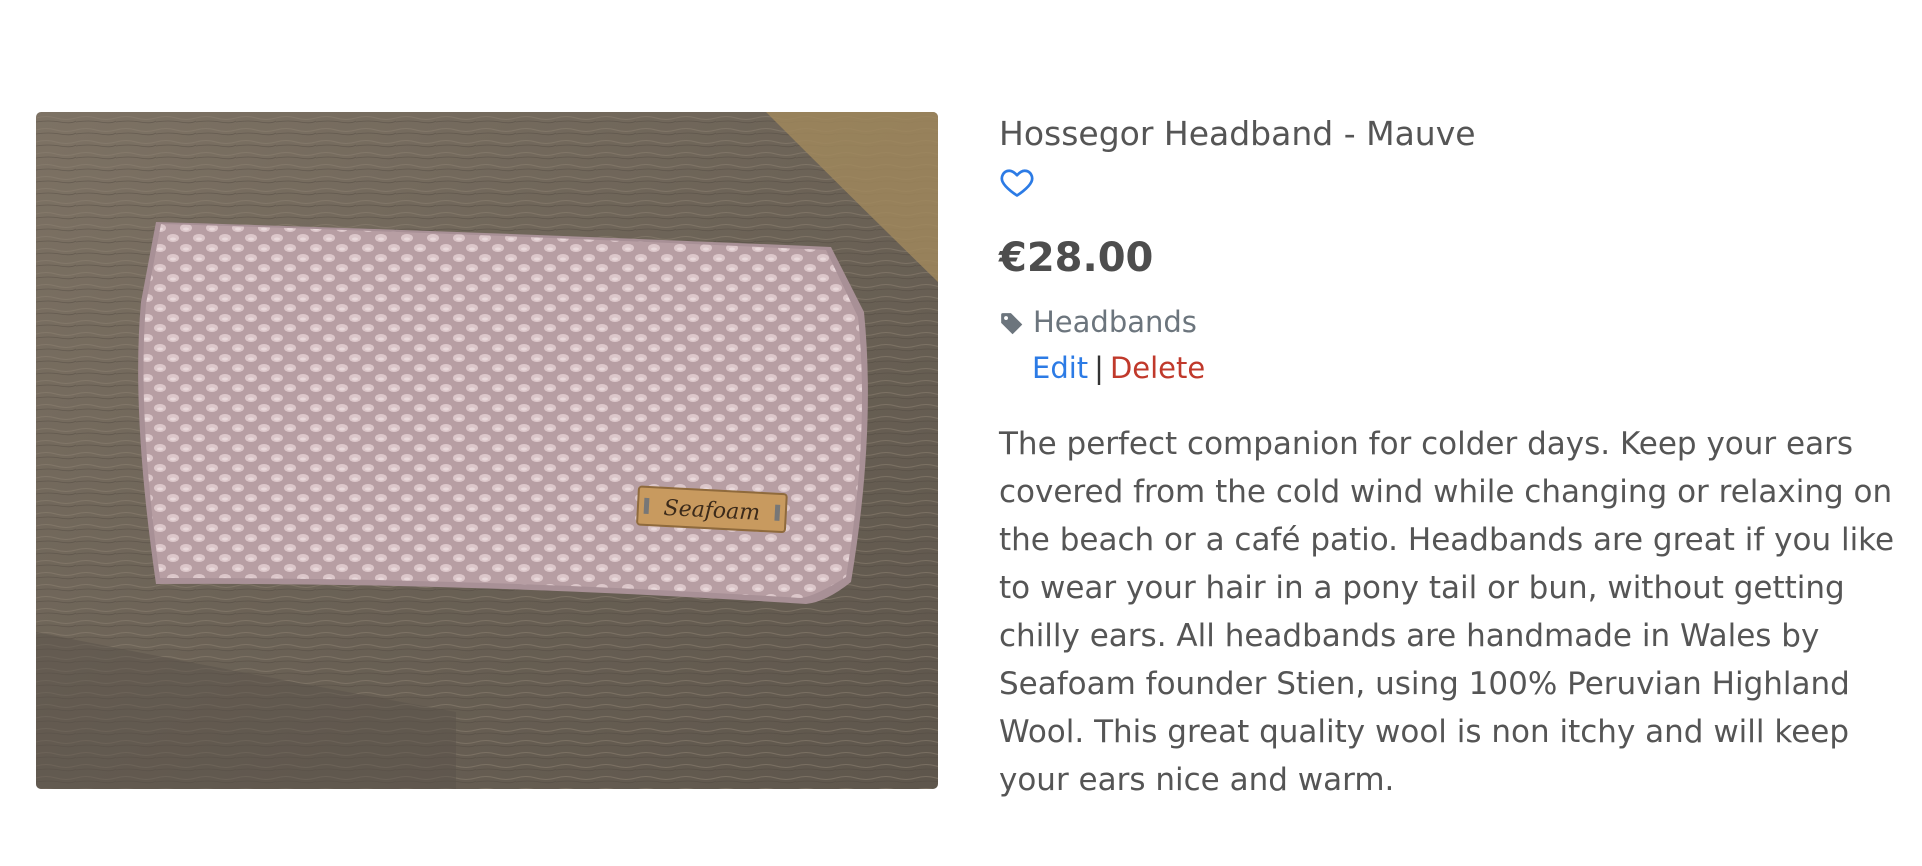 The height and width of the screenshot is (866, 1922). What do you see at coordinates (1017, 182) in the screenshot?
I see `heart-outline-icon` at bounding box center [1017, 182].